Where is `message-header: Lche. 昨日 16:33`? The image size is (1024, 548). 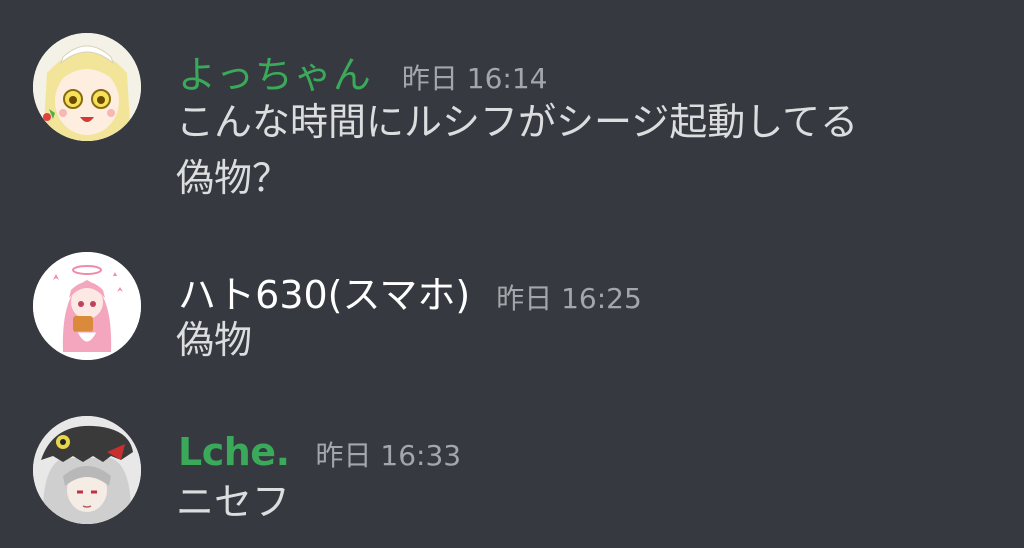
message-header: Lche. 昨日 16:33 is located at coordinates (319, 452).